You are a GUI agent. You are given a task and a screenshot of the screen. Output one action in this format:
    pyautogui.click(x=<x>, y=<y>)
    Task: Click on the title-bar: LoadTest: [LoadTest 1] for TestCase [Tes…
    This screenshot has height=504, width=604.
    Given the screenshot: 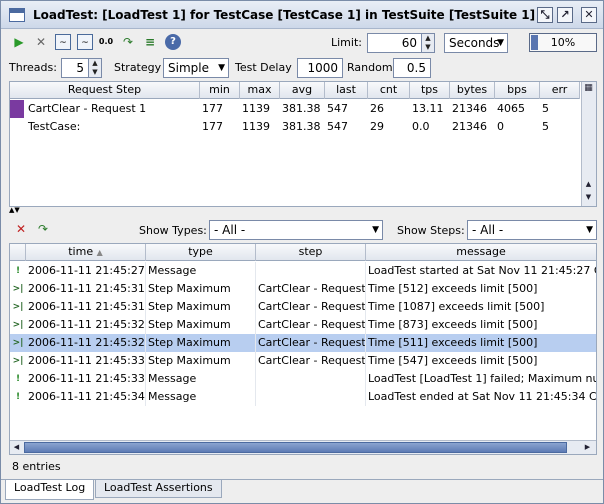 What is the action you would take?
    pyautogui.click(x=302, y=15)
    